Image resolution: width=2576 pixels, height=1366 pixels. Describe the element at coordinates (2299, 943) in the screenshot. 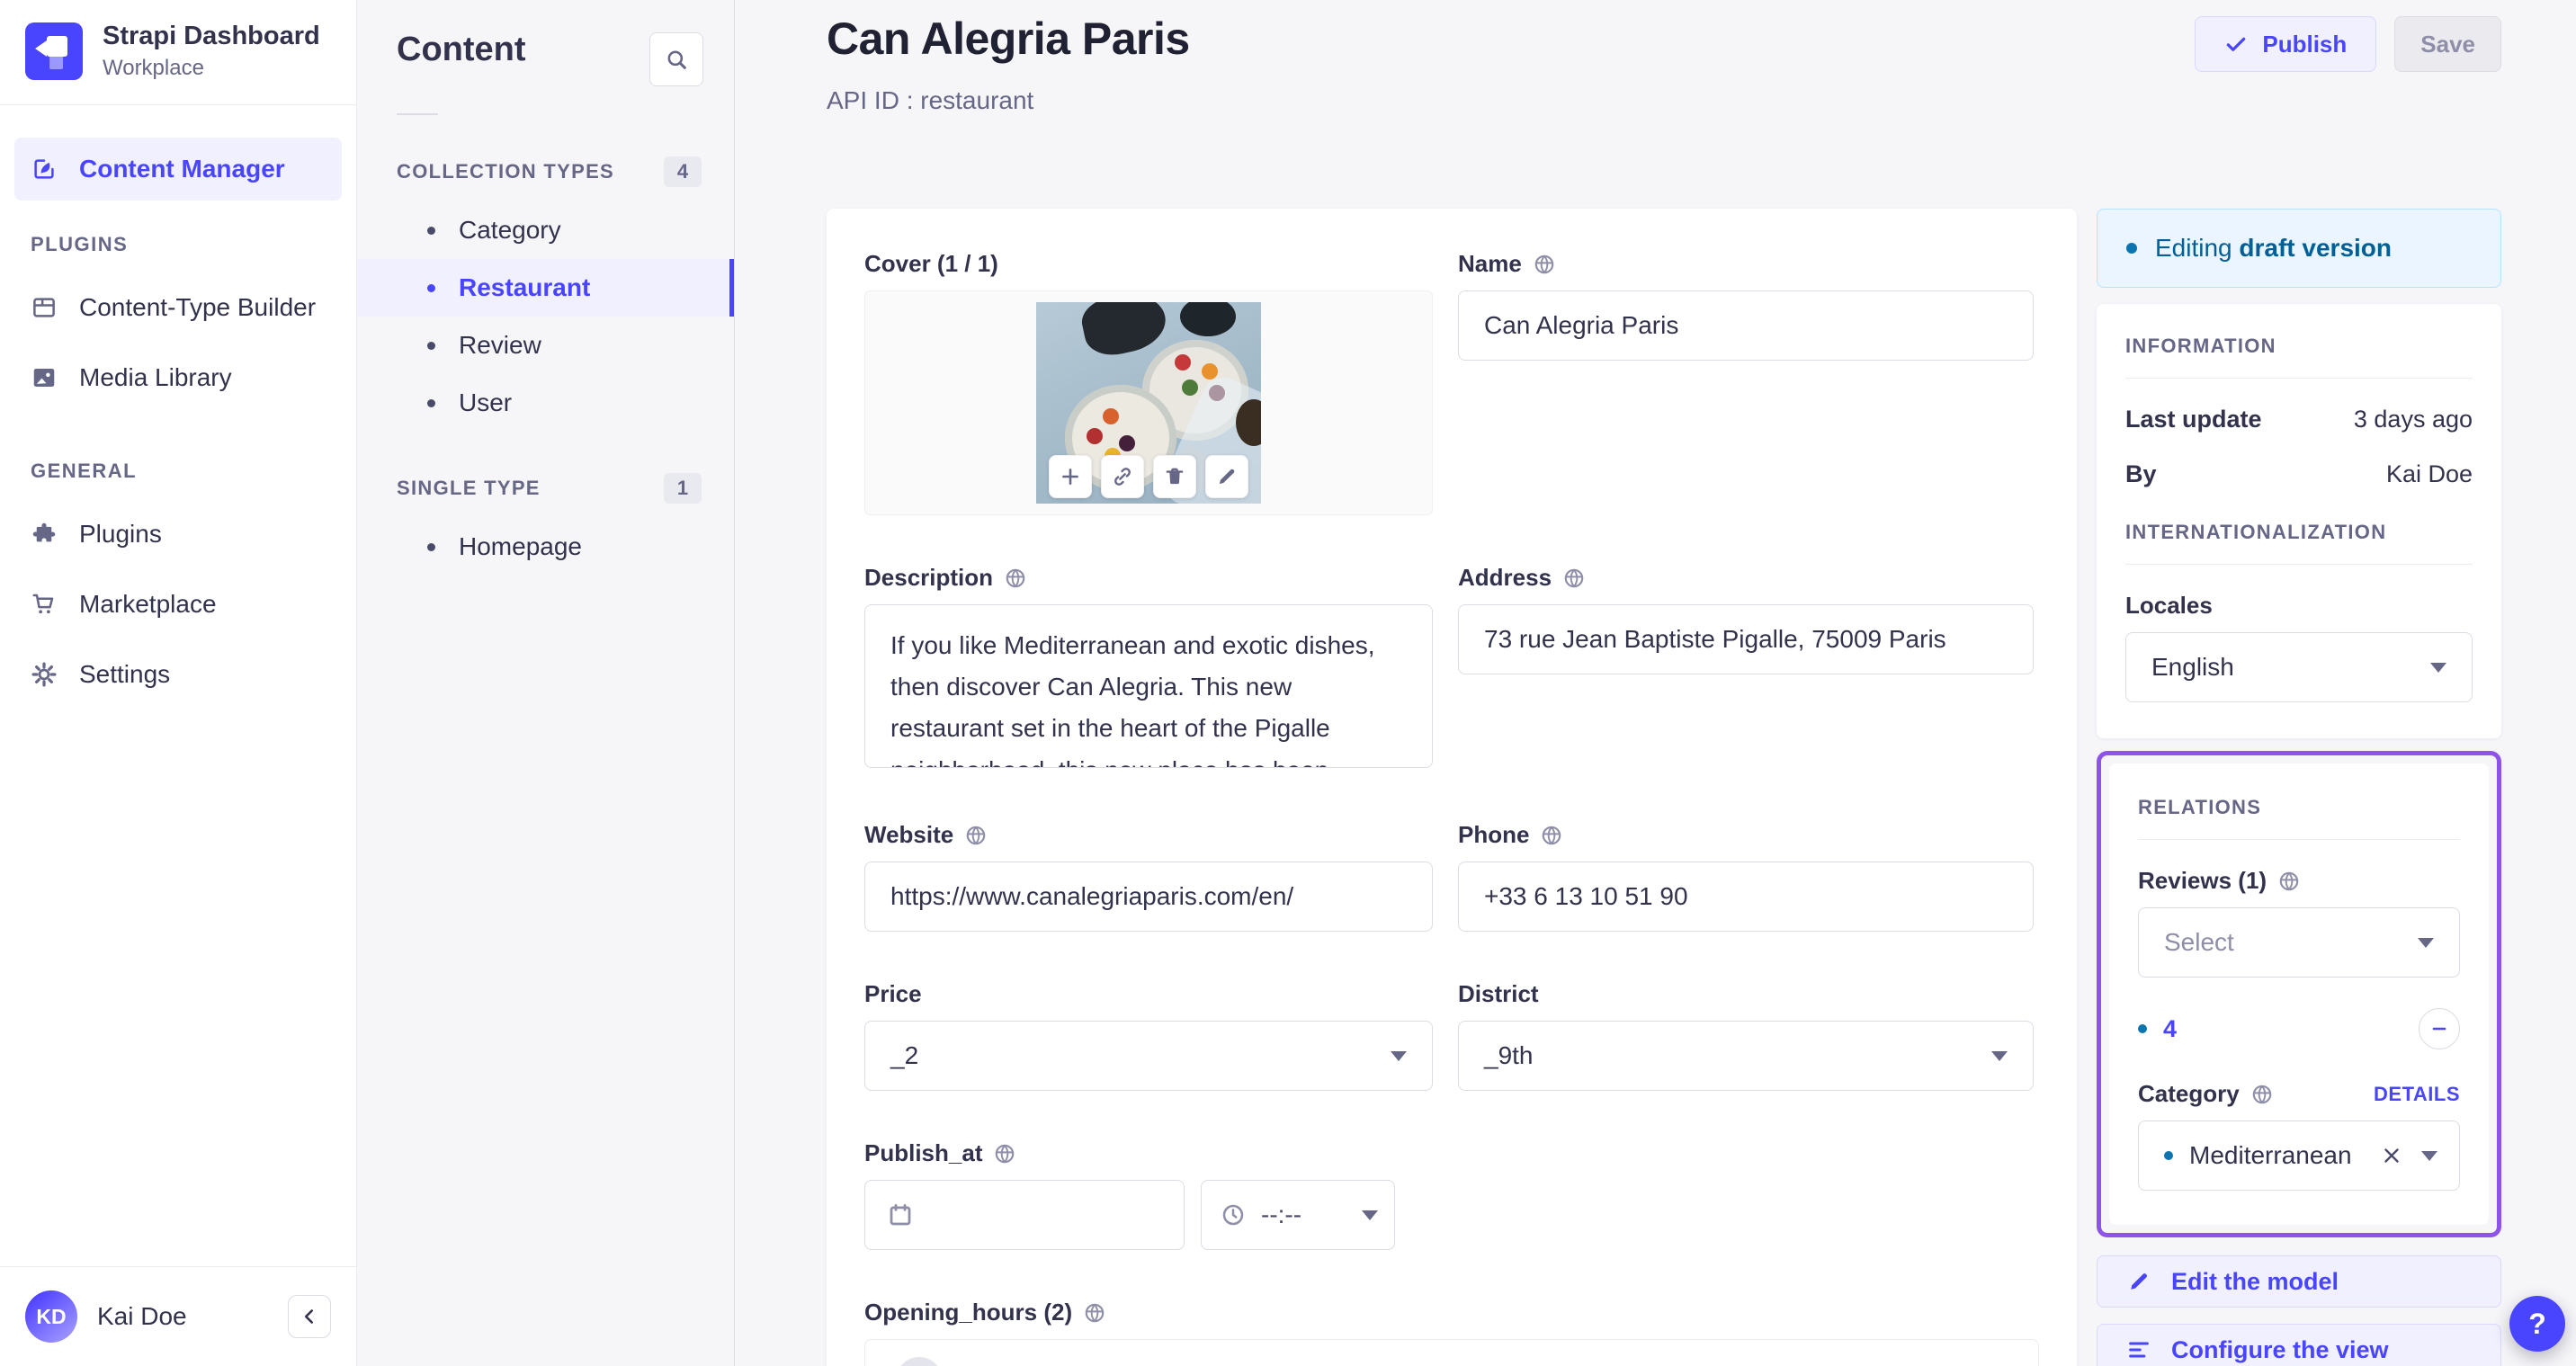

I see `reviews-select: Select` at that location.